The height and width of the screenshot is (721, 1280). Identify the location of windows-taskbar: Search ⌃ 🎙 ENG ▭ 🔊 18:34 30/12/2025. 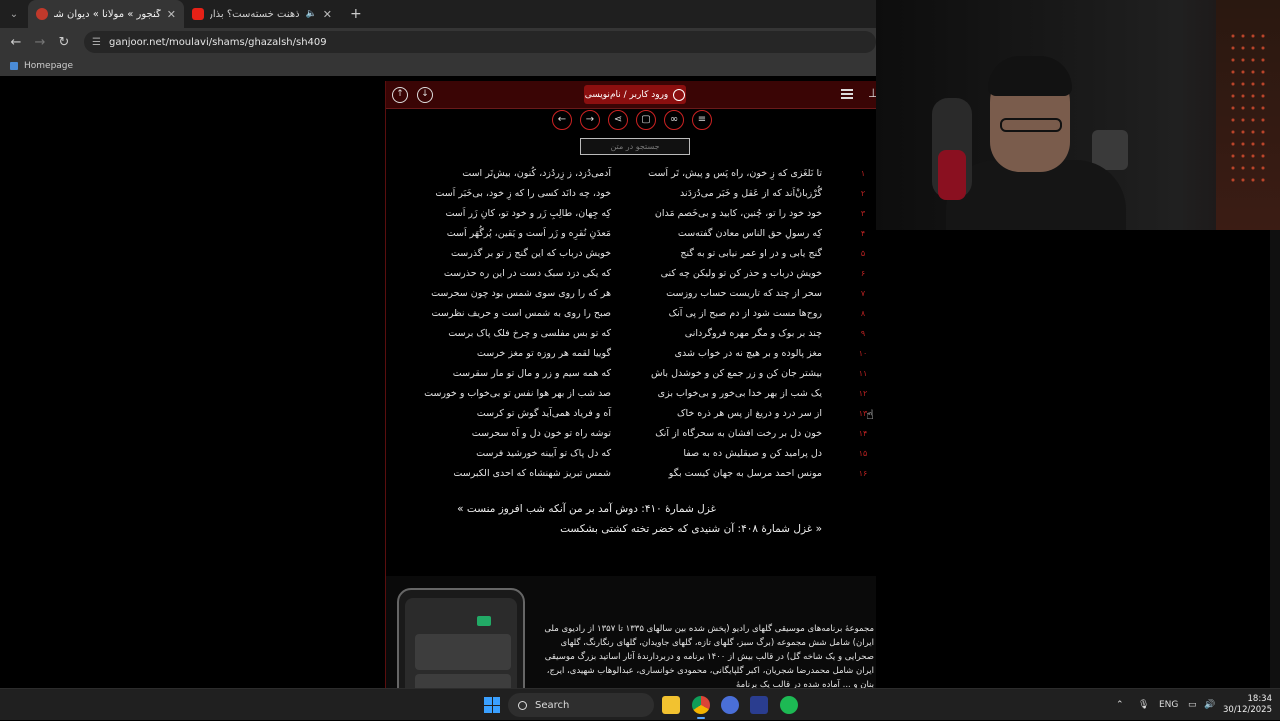
(640, 704).